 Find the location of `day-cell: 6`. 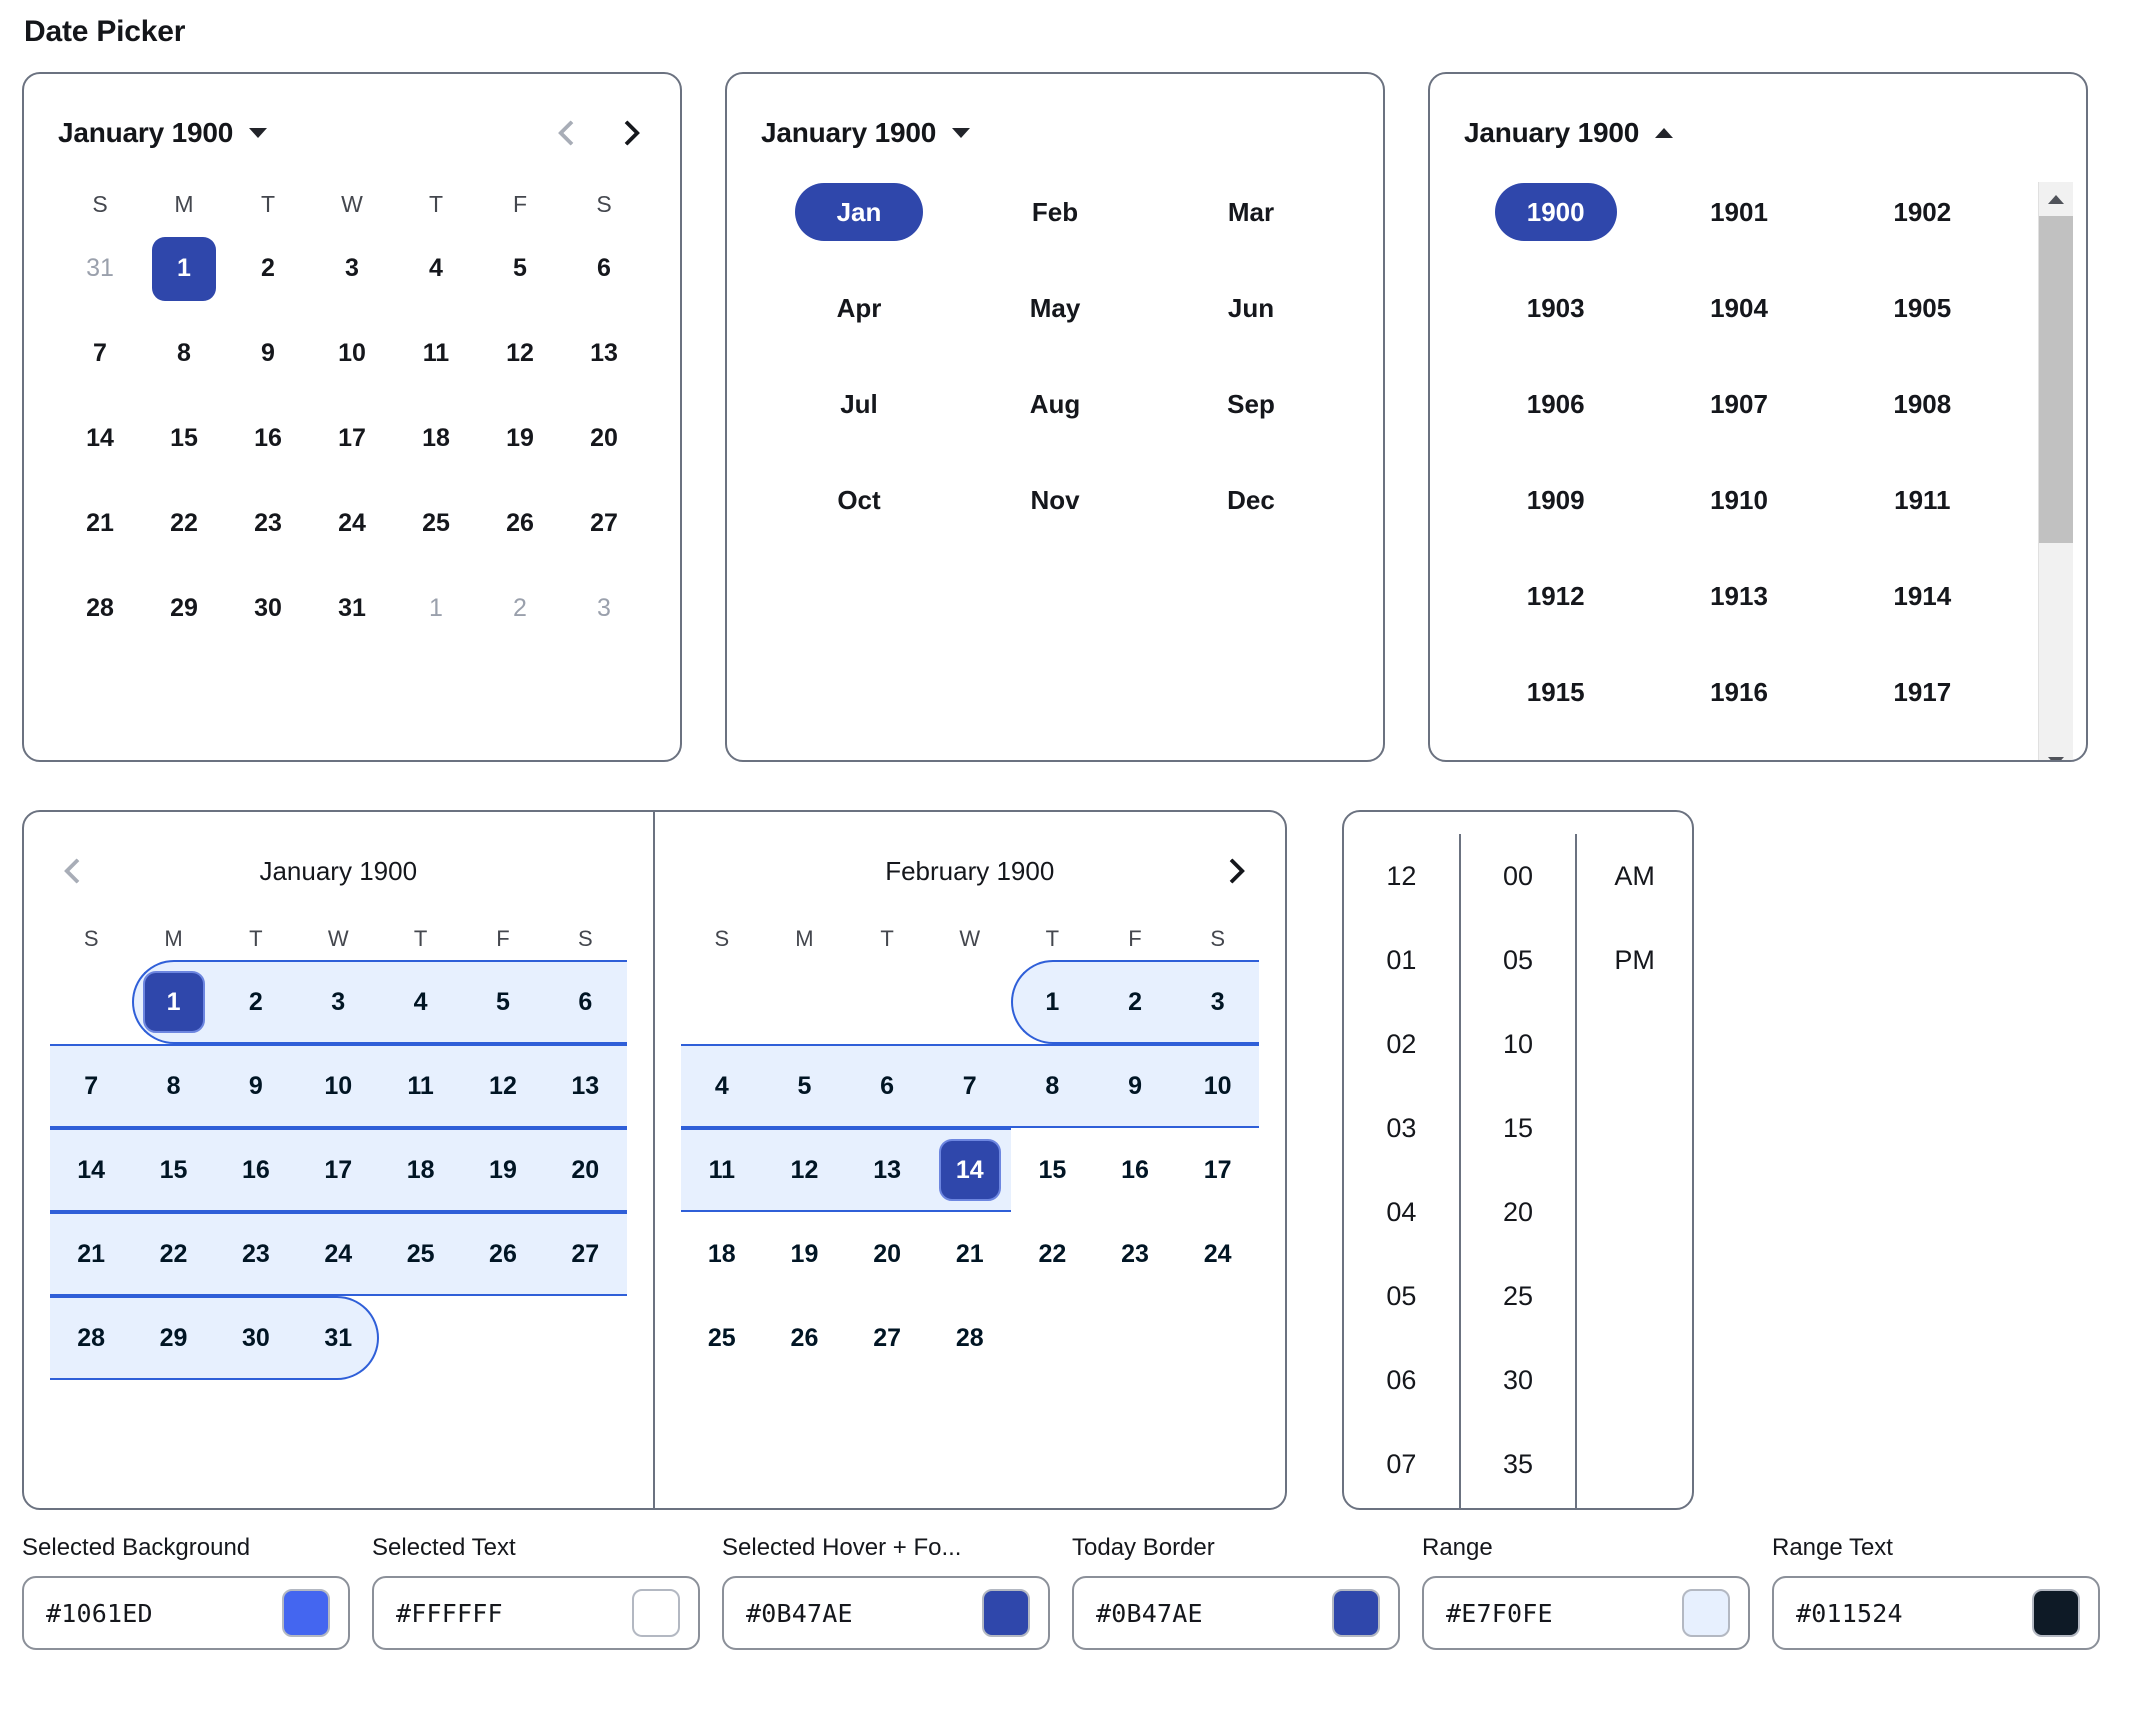

day-cell: 6 is located at coordinates (604, 268).